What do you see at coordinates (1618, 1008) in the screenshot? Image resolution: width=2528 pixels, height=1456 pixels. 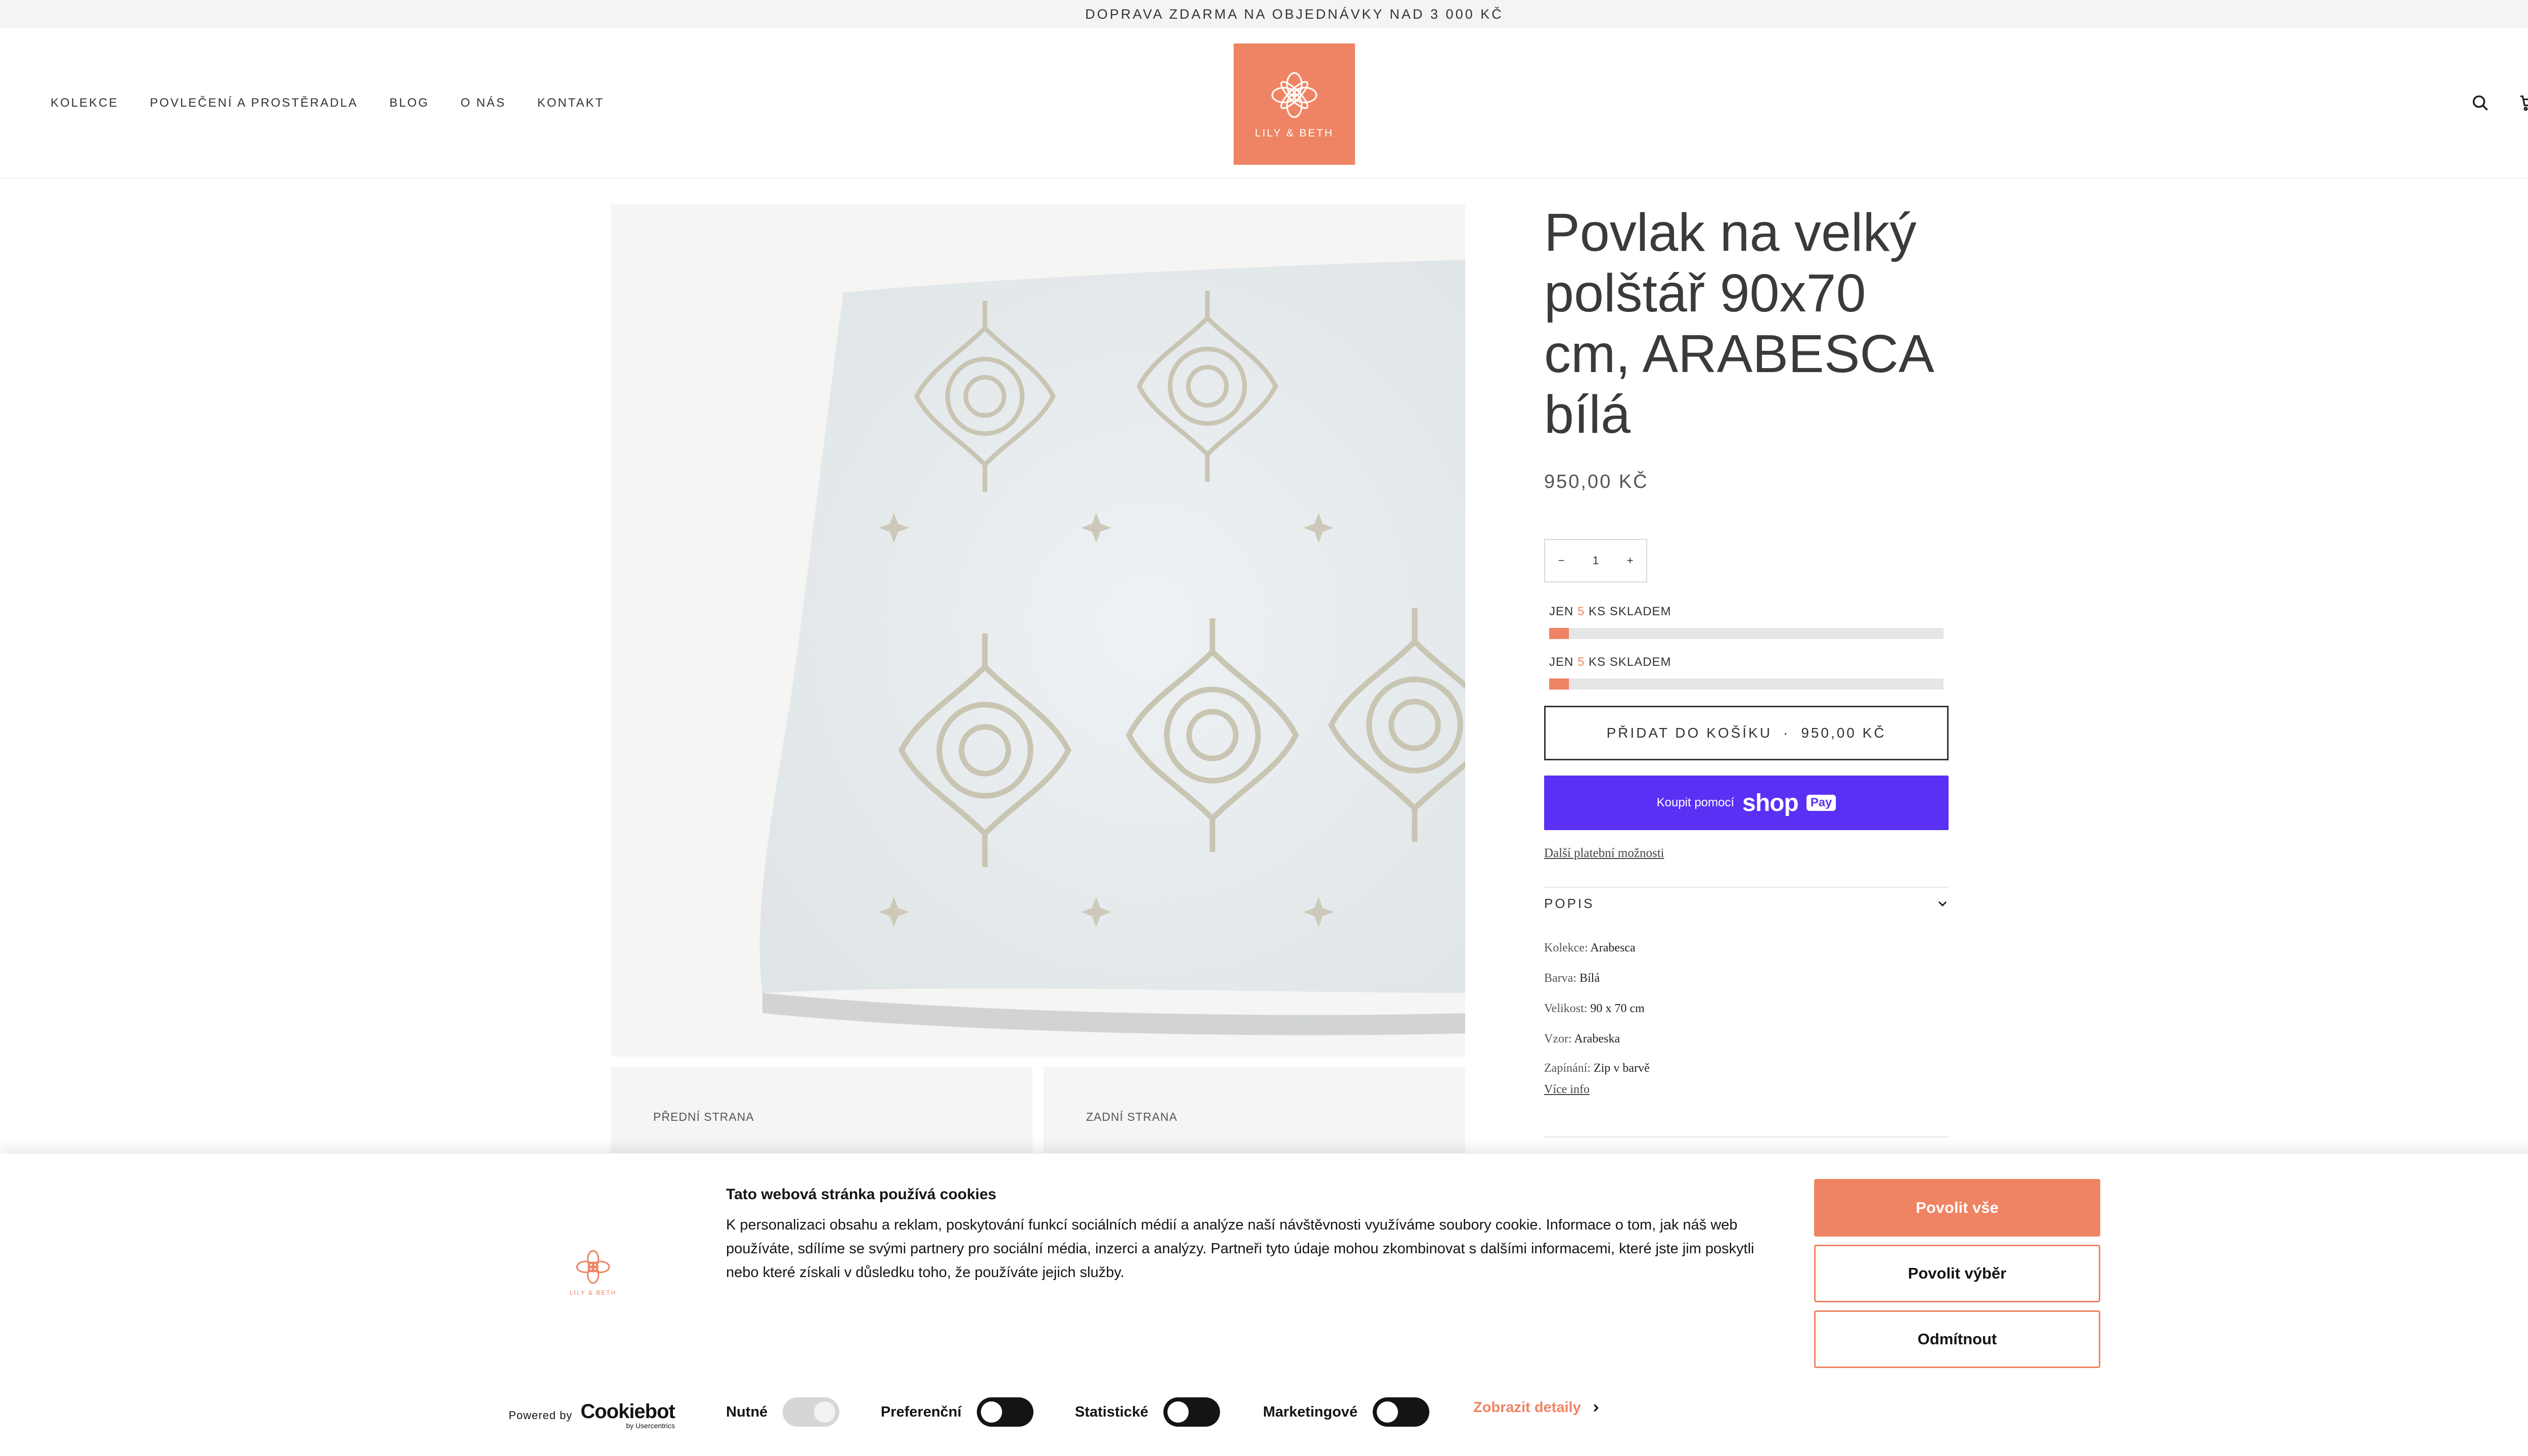 I see `spec-value: 90 x 70 cm` at bounding box center [1618, 1008].